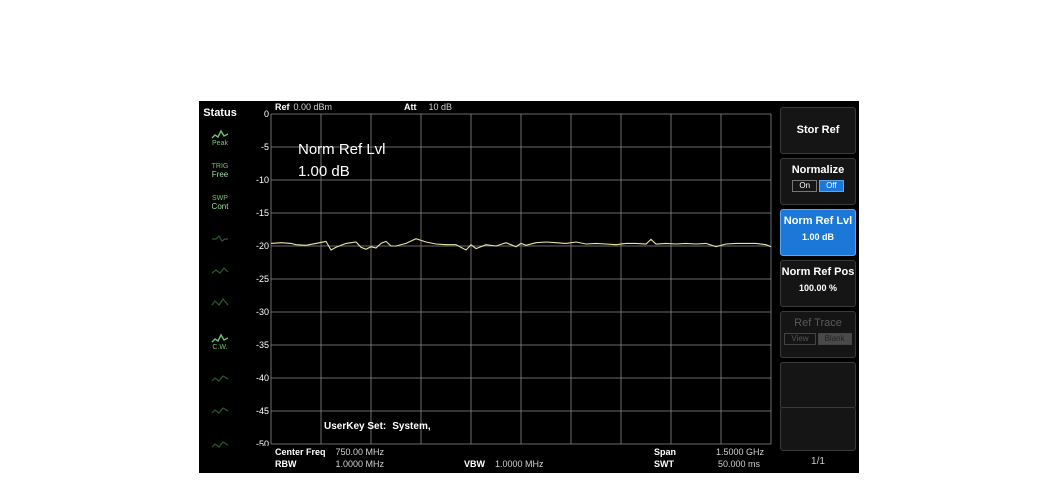  I want to click on vbw-value: 1.0000 MHz, so click(519, 464).